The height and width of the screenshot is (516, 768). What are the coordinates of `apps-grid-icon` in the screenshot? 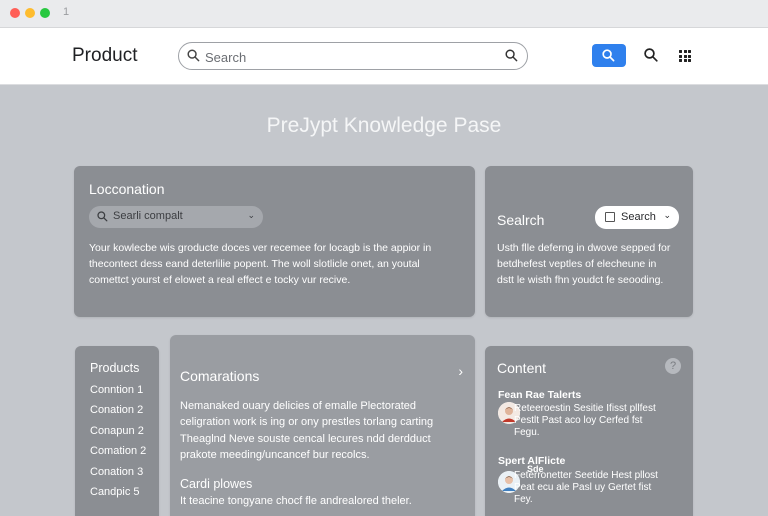 It's located at (685, 56).